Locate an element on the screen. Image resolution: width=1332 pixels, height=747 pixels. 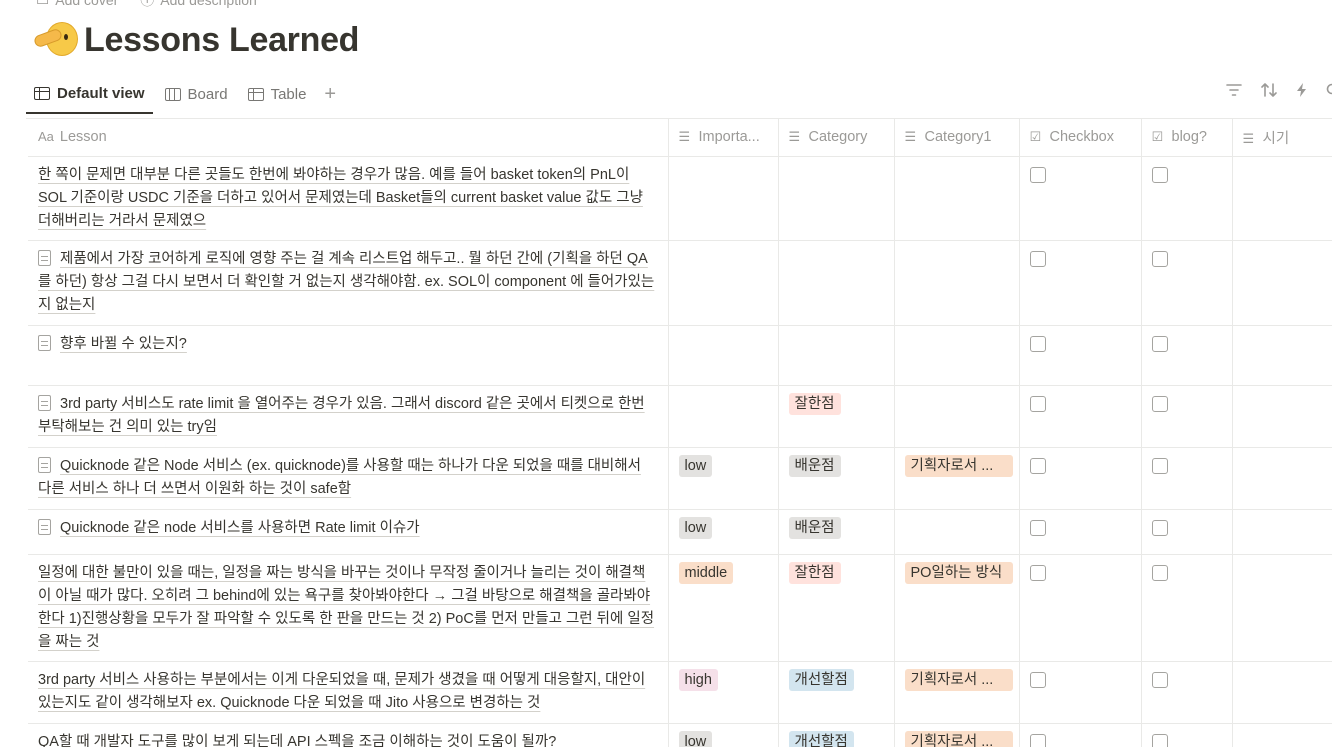
category-tag: 개선할점 is located at coordinates (821, 679).